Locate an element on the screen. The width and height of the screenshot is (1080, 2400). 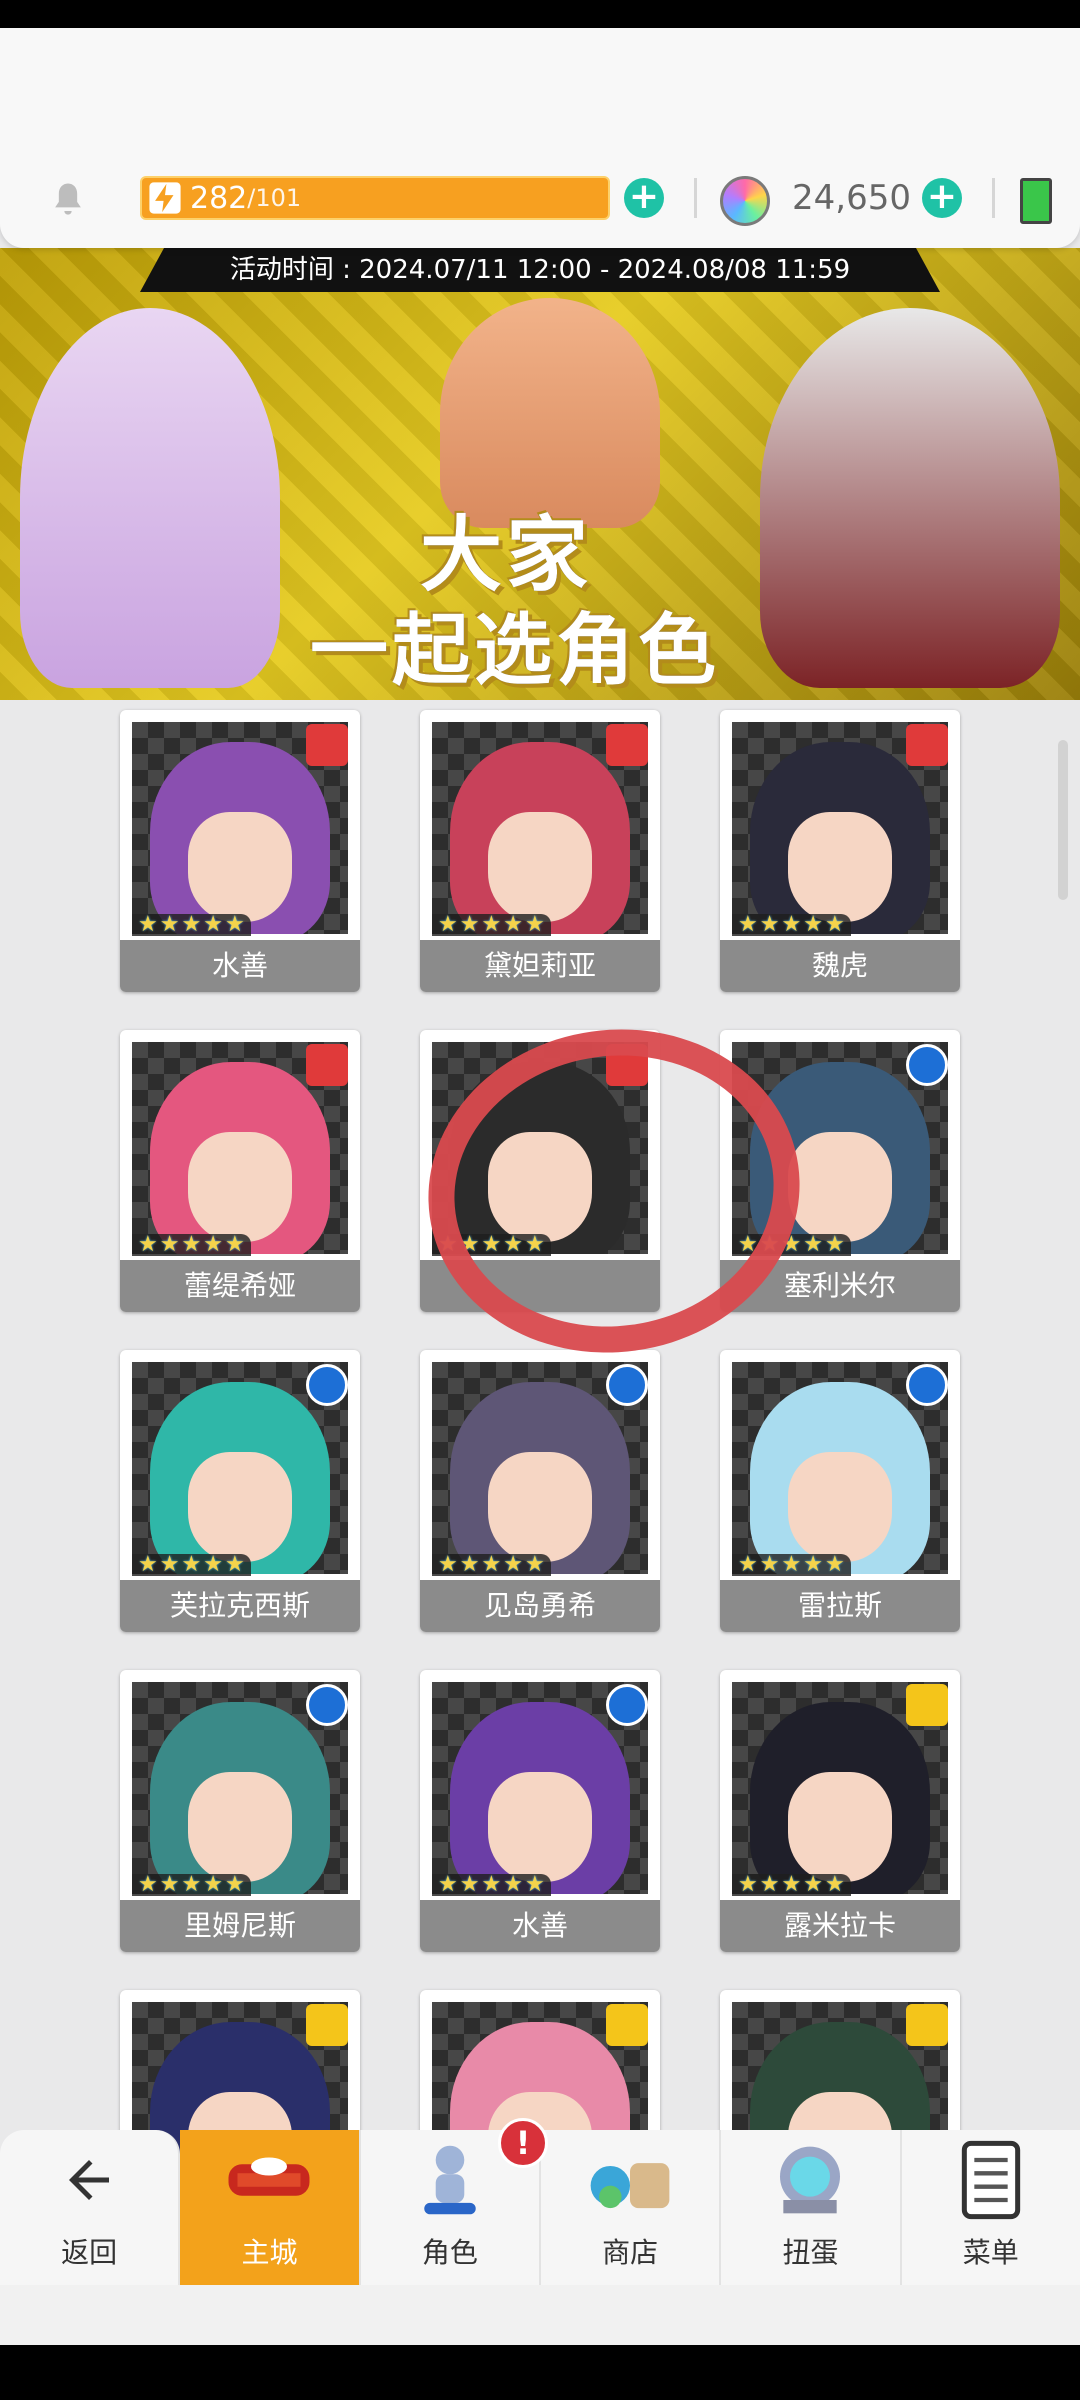
character-name: 黛妲莉亚 is located at coordinates (540, 966).